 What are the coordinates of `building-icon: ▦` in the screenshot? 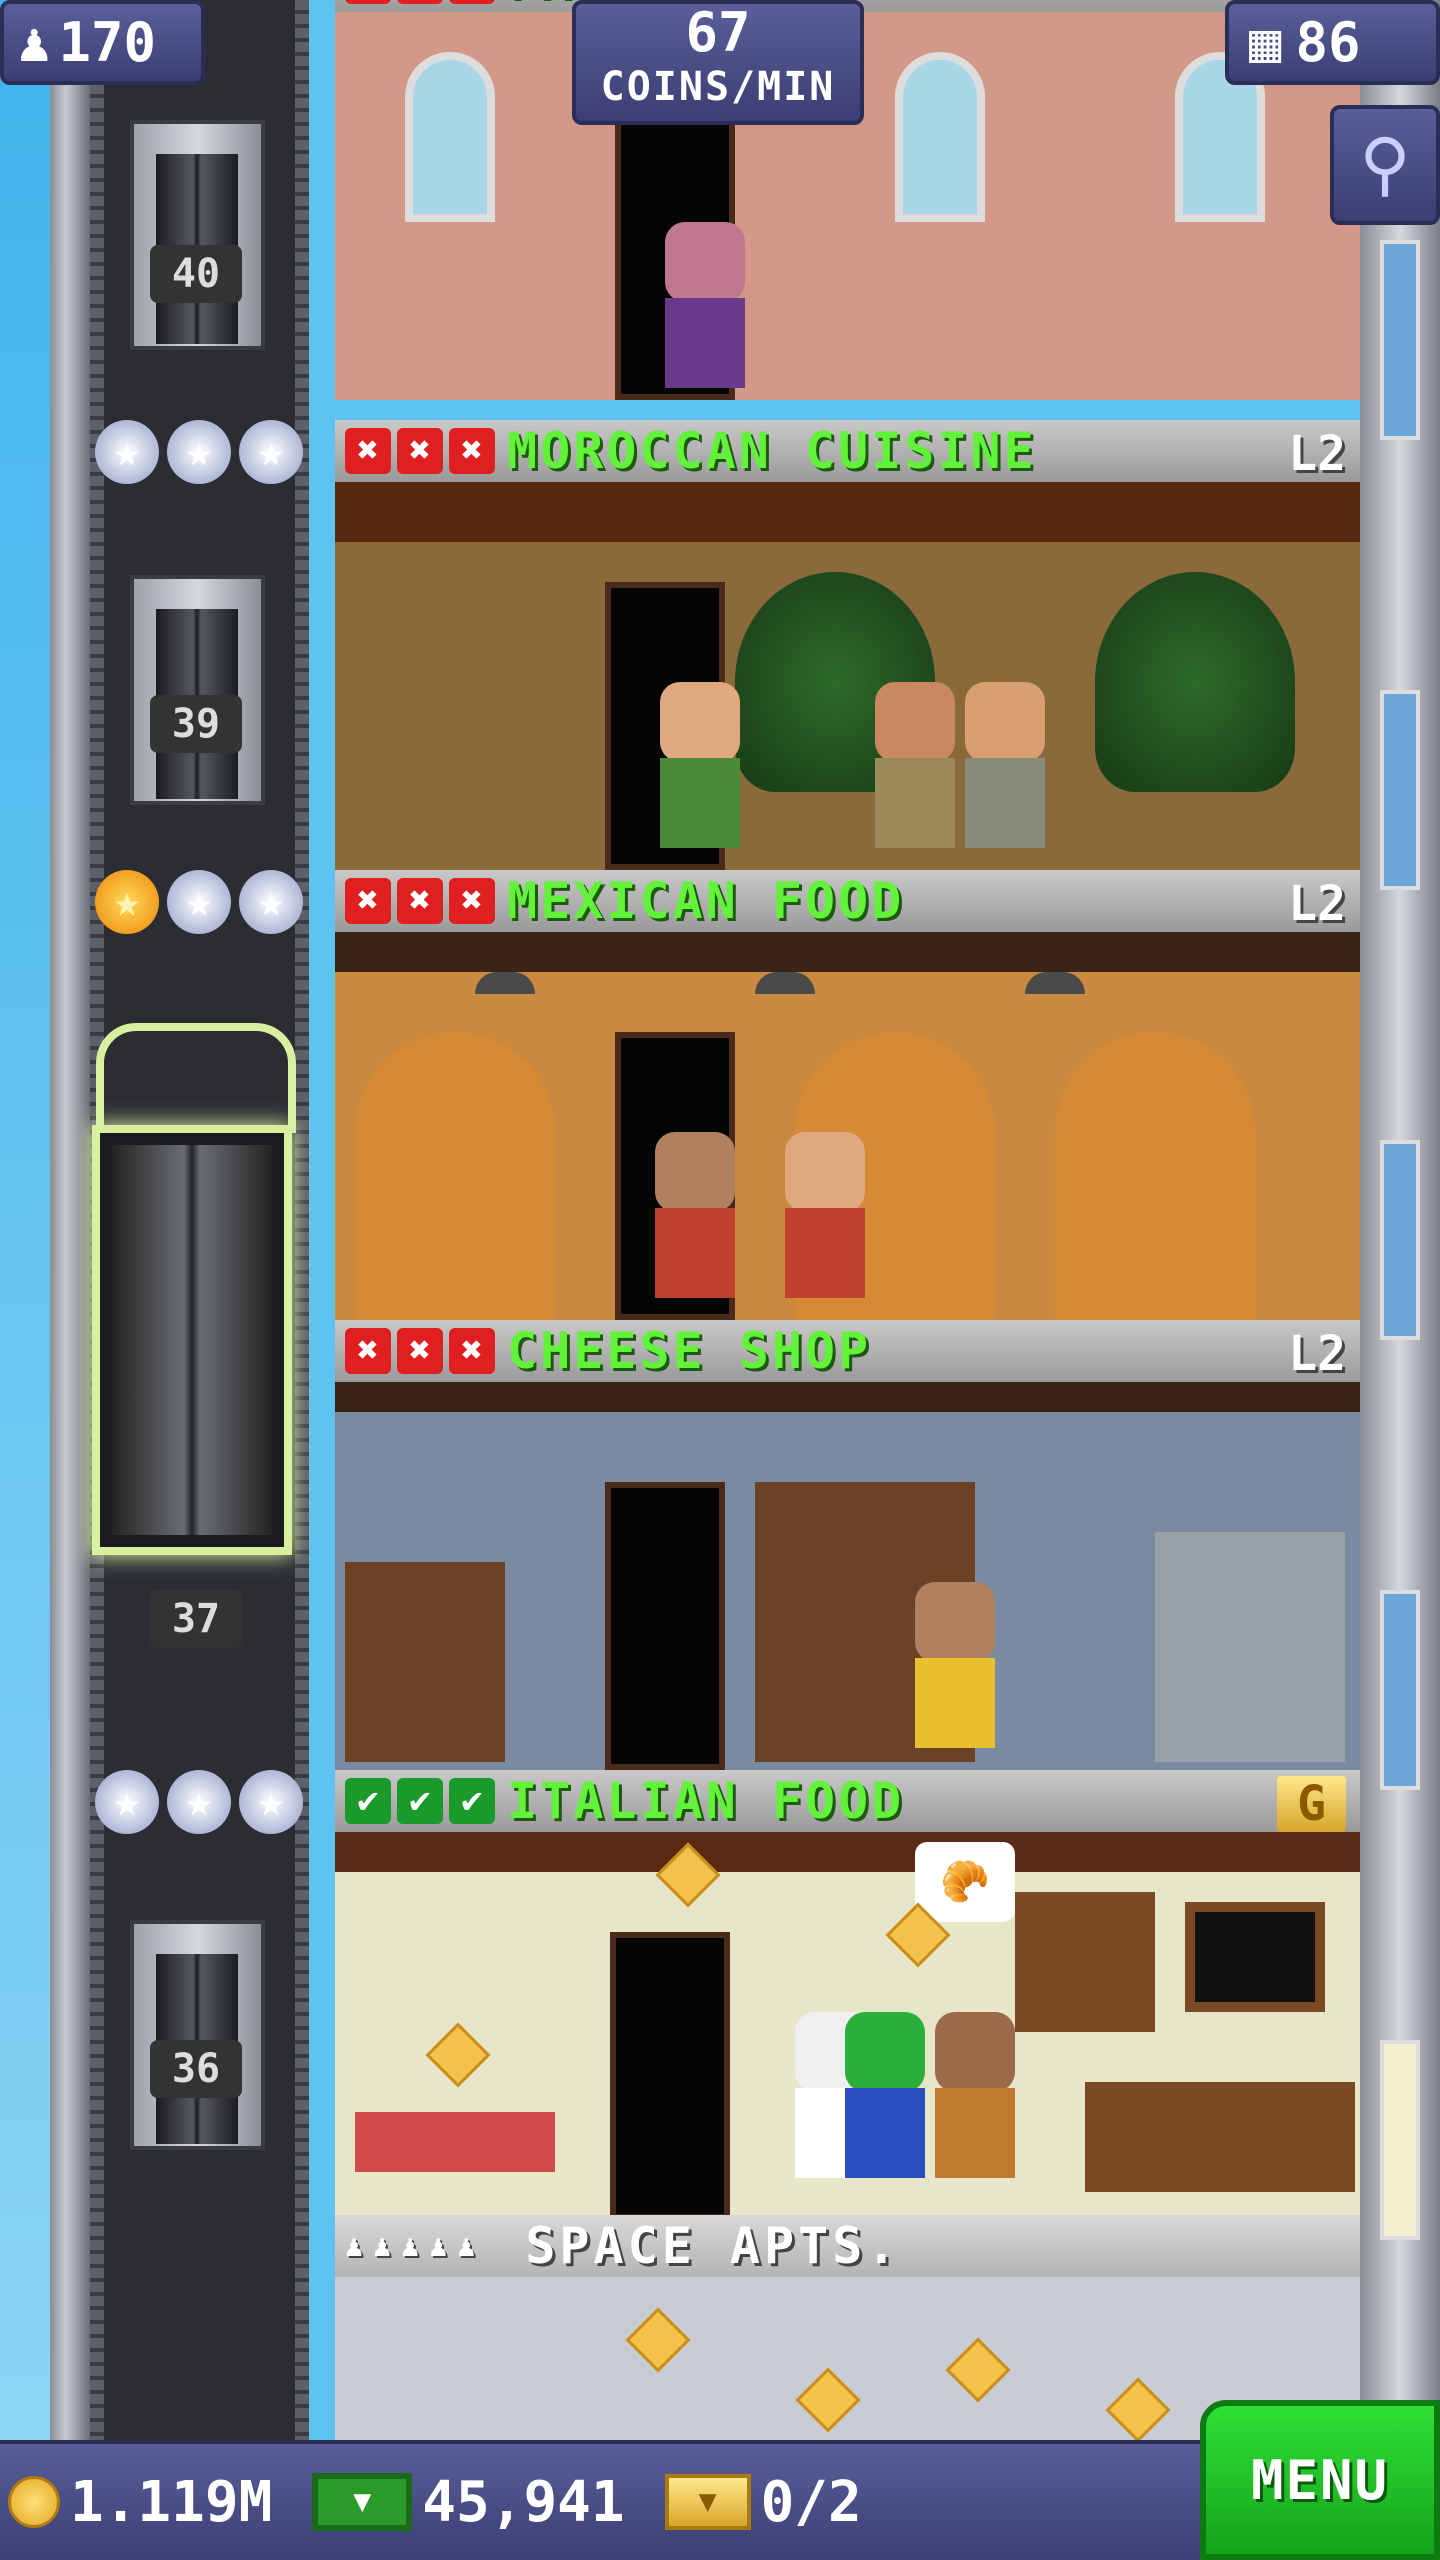 It's located at (1265, 42).